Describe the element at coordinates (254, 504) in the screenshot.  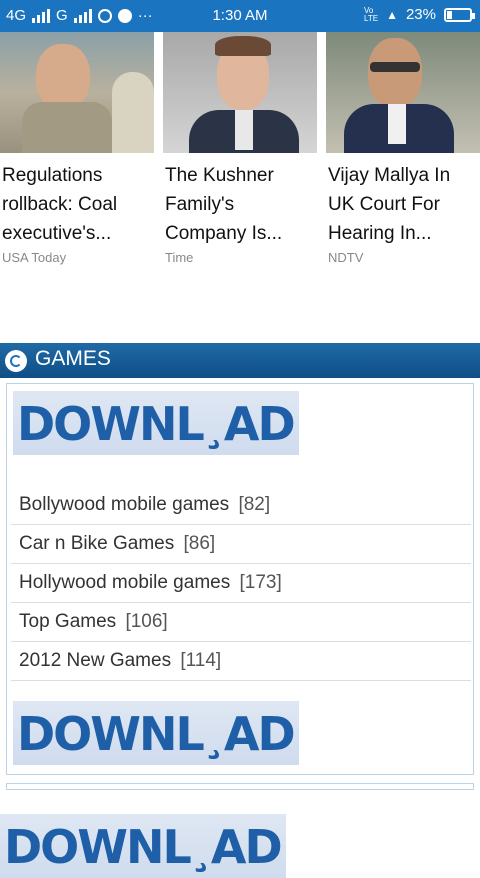
I see `list-item-count: [82]` at that location.